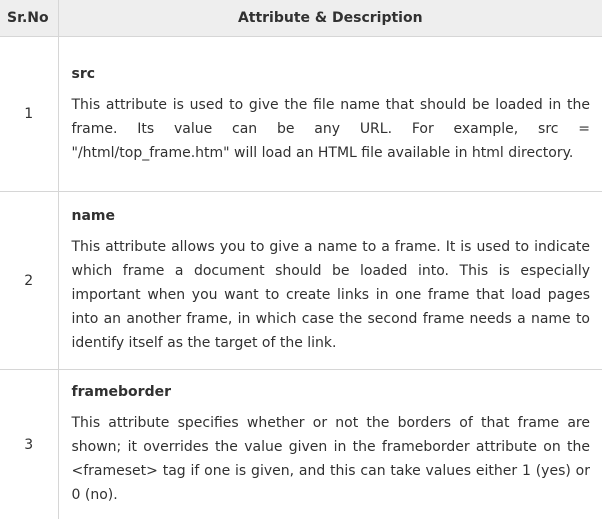 The height and width of the screenshot is (519, 602). I want to click on header-srno: Sr.No, so click(29, 18).